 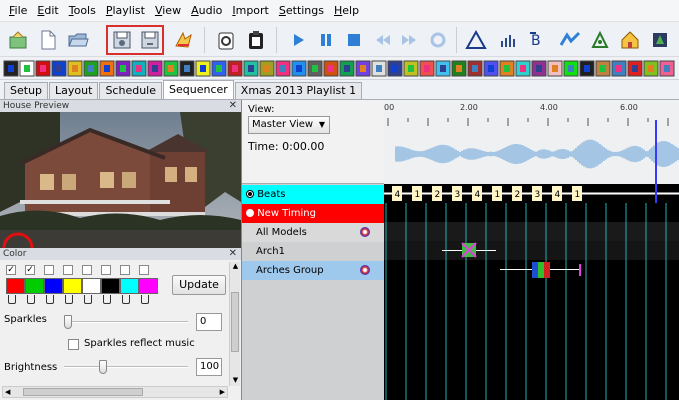 I want to click on tab-setup: Setup, so click(x=26, y=90).